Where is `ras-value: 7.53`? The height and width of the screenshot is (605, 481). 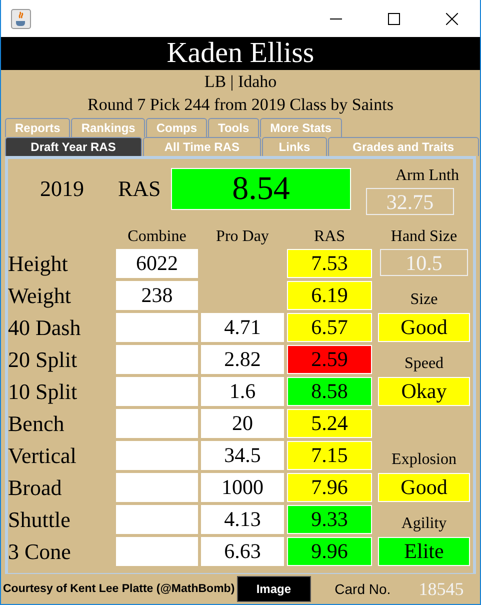
ras-value: 7.53 is located at coordinates (329, 263).